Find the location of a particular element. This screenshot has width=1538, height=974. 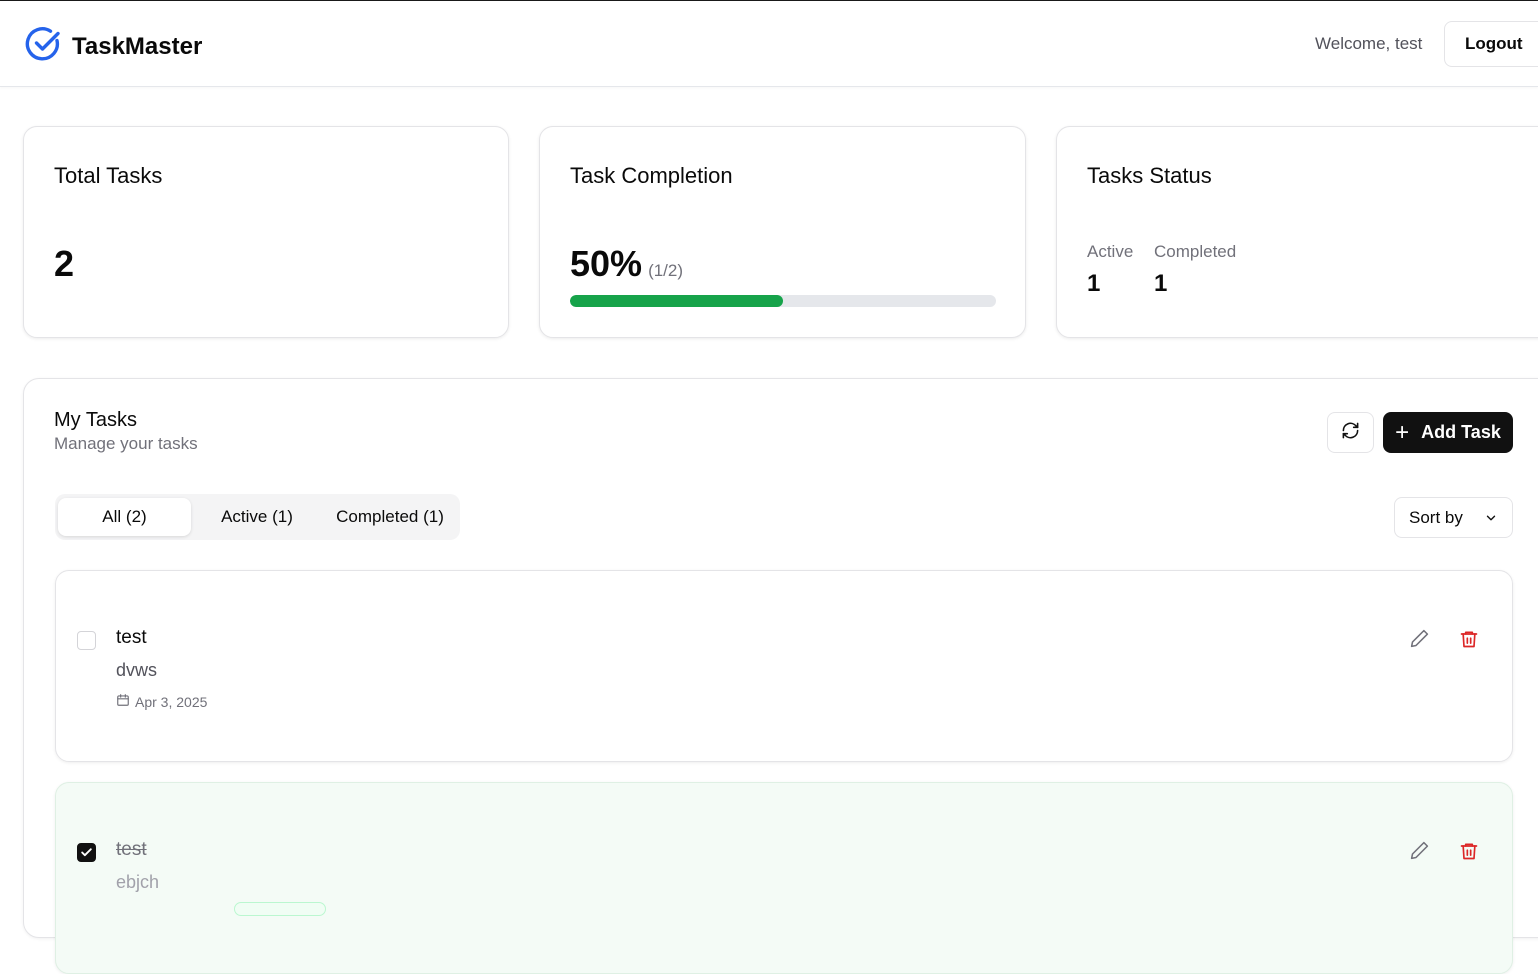

sort-by-dropdown: Sort by is located at coordinates (1453, 517).